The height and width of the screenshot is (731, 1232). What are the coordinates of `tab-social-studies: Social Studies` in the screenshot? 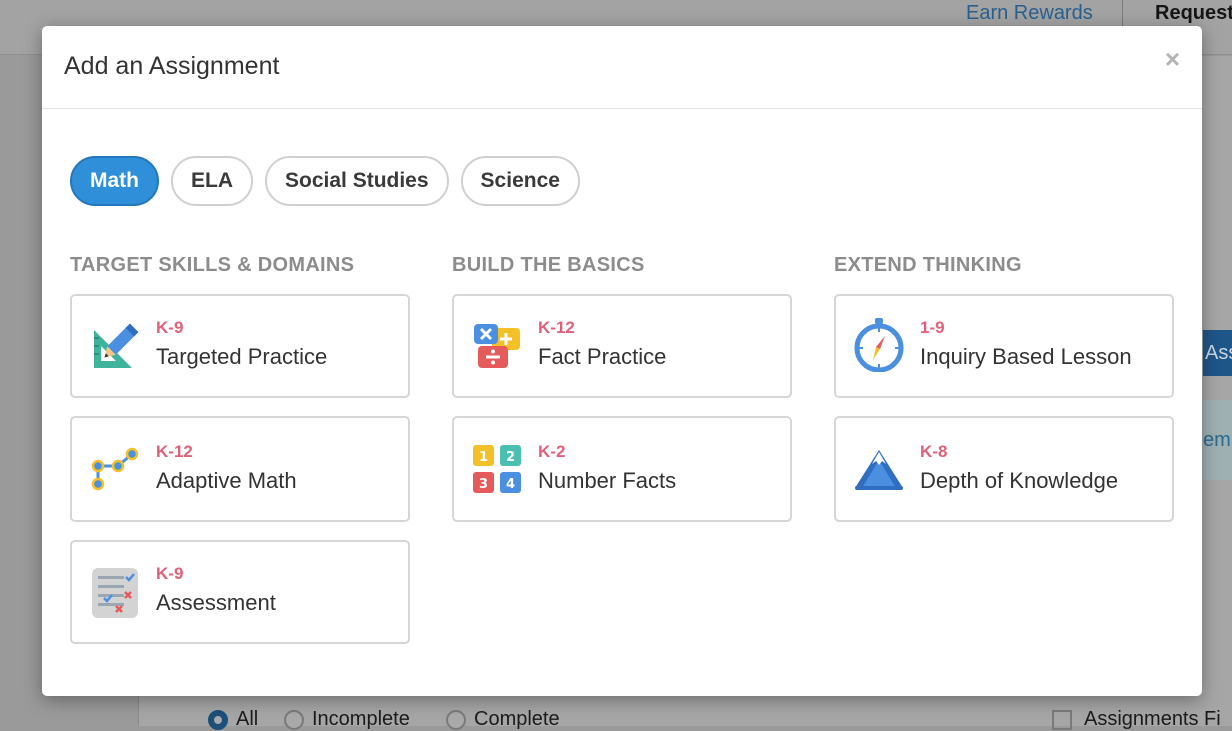 It's located at (357, 181).